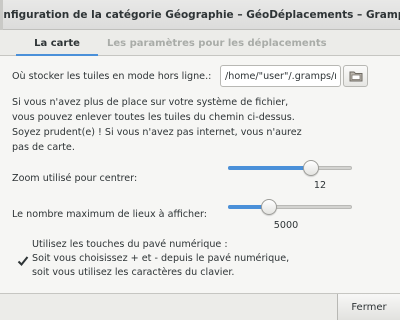 This screenshot has width=400, height=320. What do you see at coordinates (320, 185) in the screenshot?
I see `zoom-value: 12` at bounding box center [320, 185].